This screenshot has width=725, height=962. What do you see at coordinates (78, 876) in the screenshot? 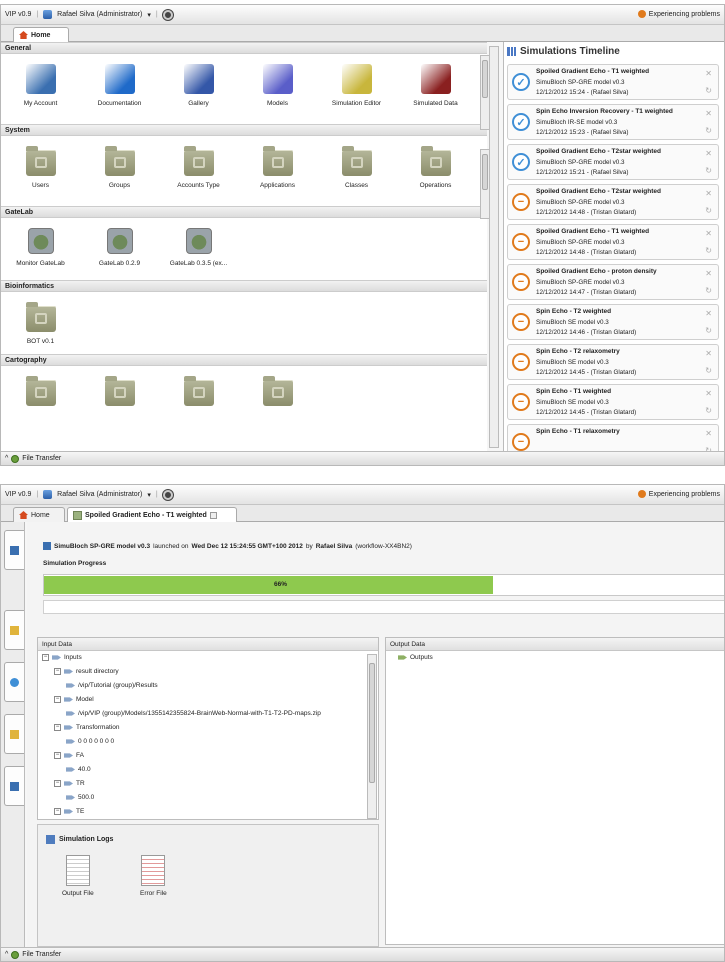
I see `output-file-button: Output File` at bounding box center [78, 876].